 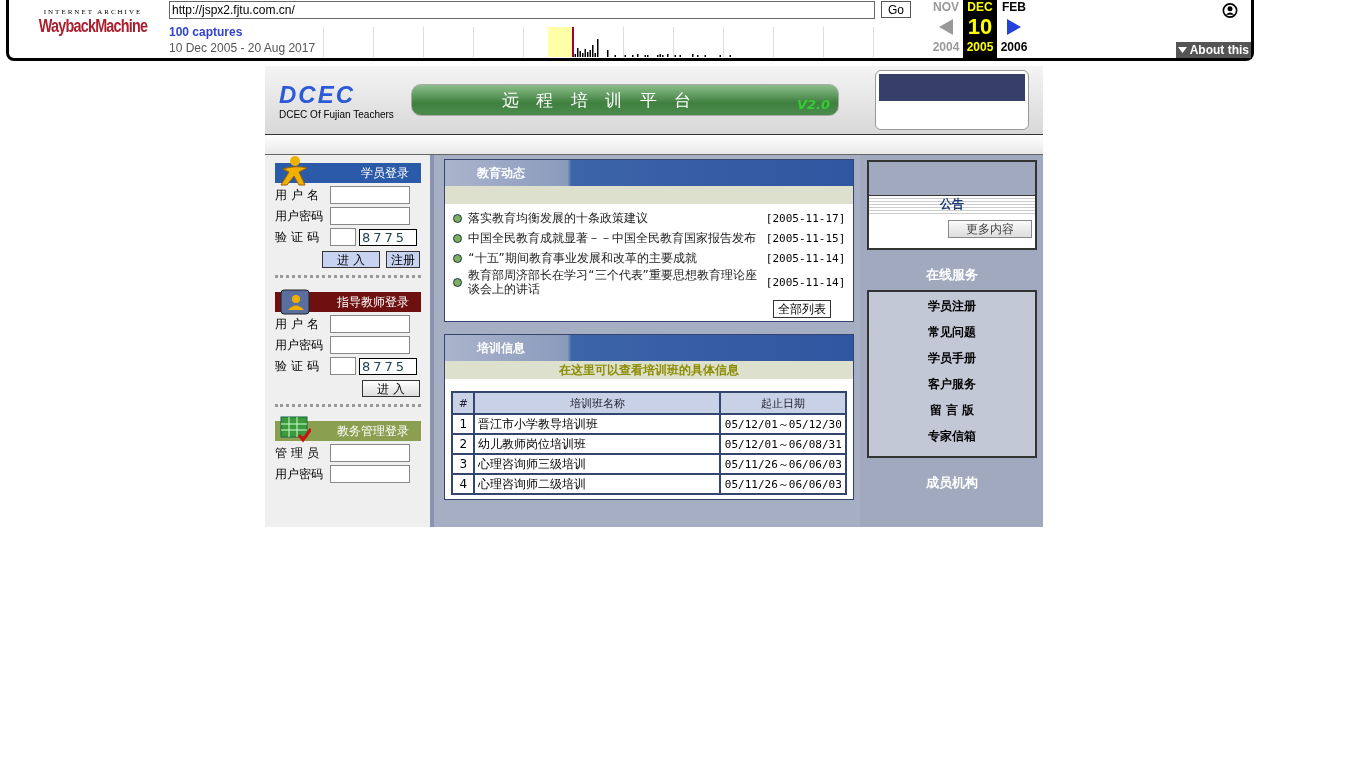 What do you see at coordinates (597, 484) in the screenshot?
I see `table-cell: 心理咨询师二级培训` at bounding box center [597, 484].